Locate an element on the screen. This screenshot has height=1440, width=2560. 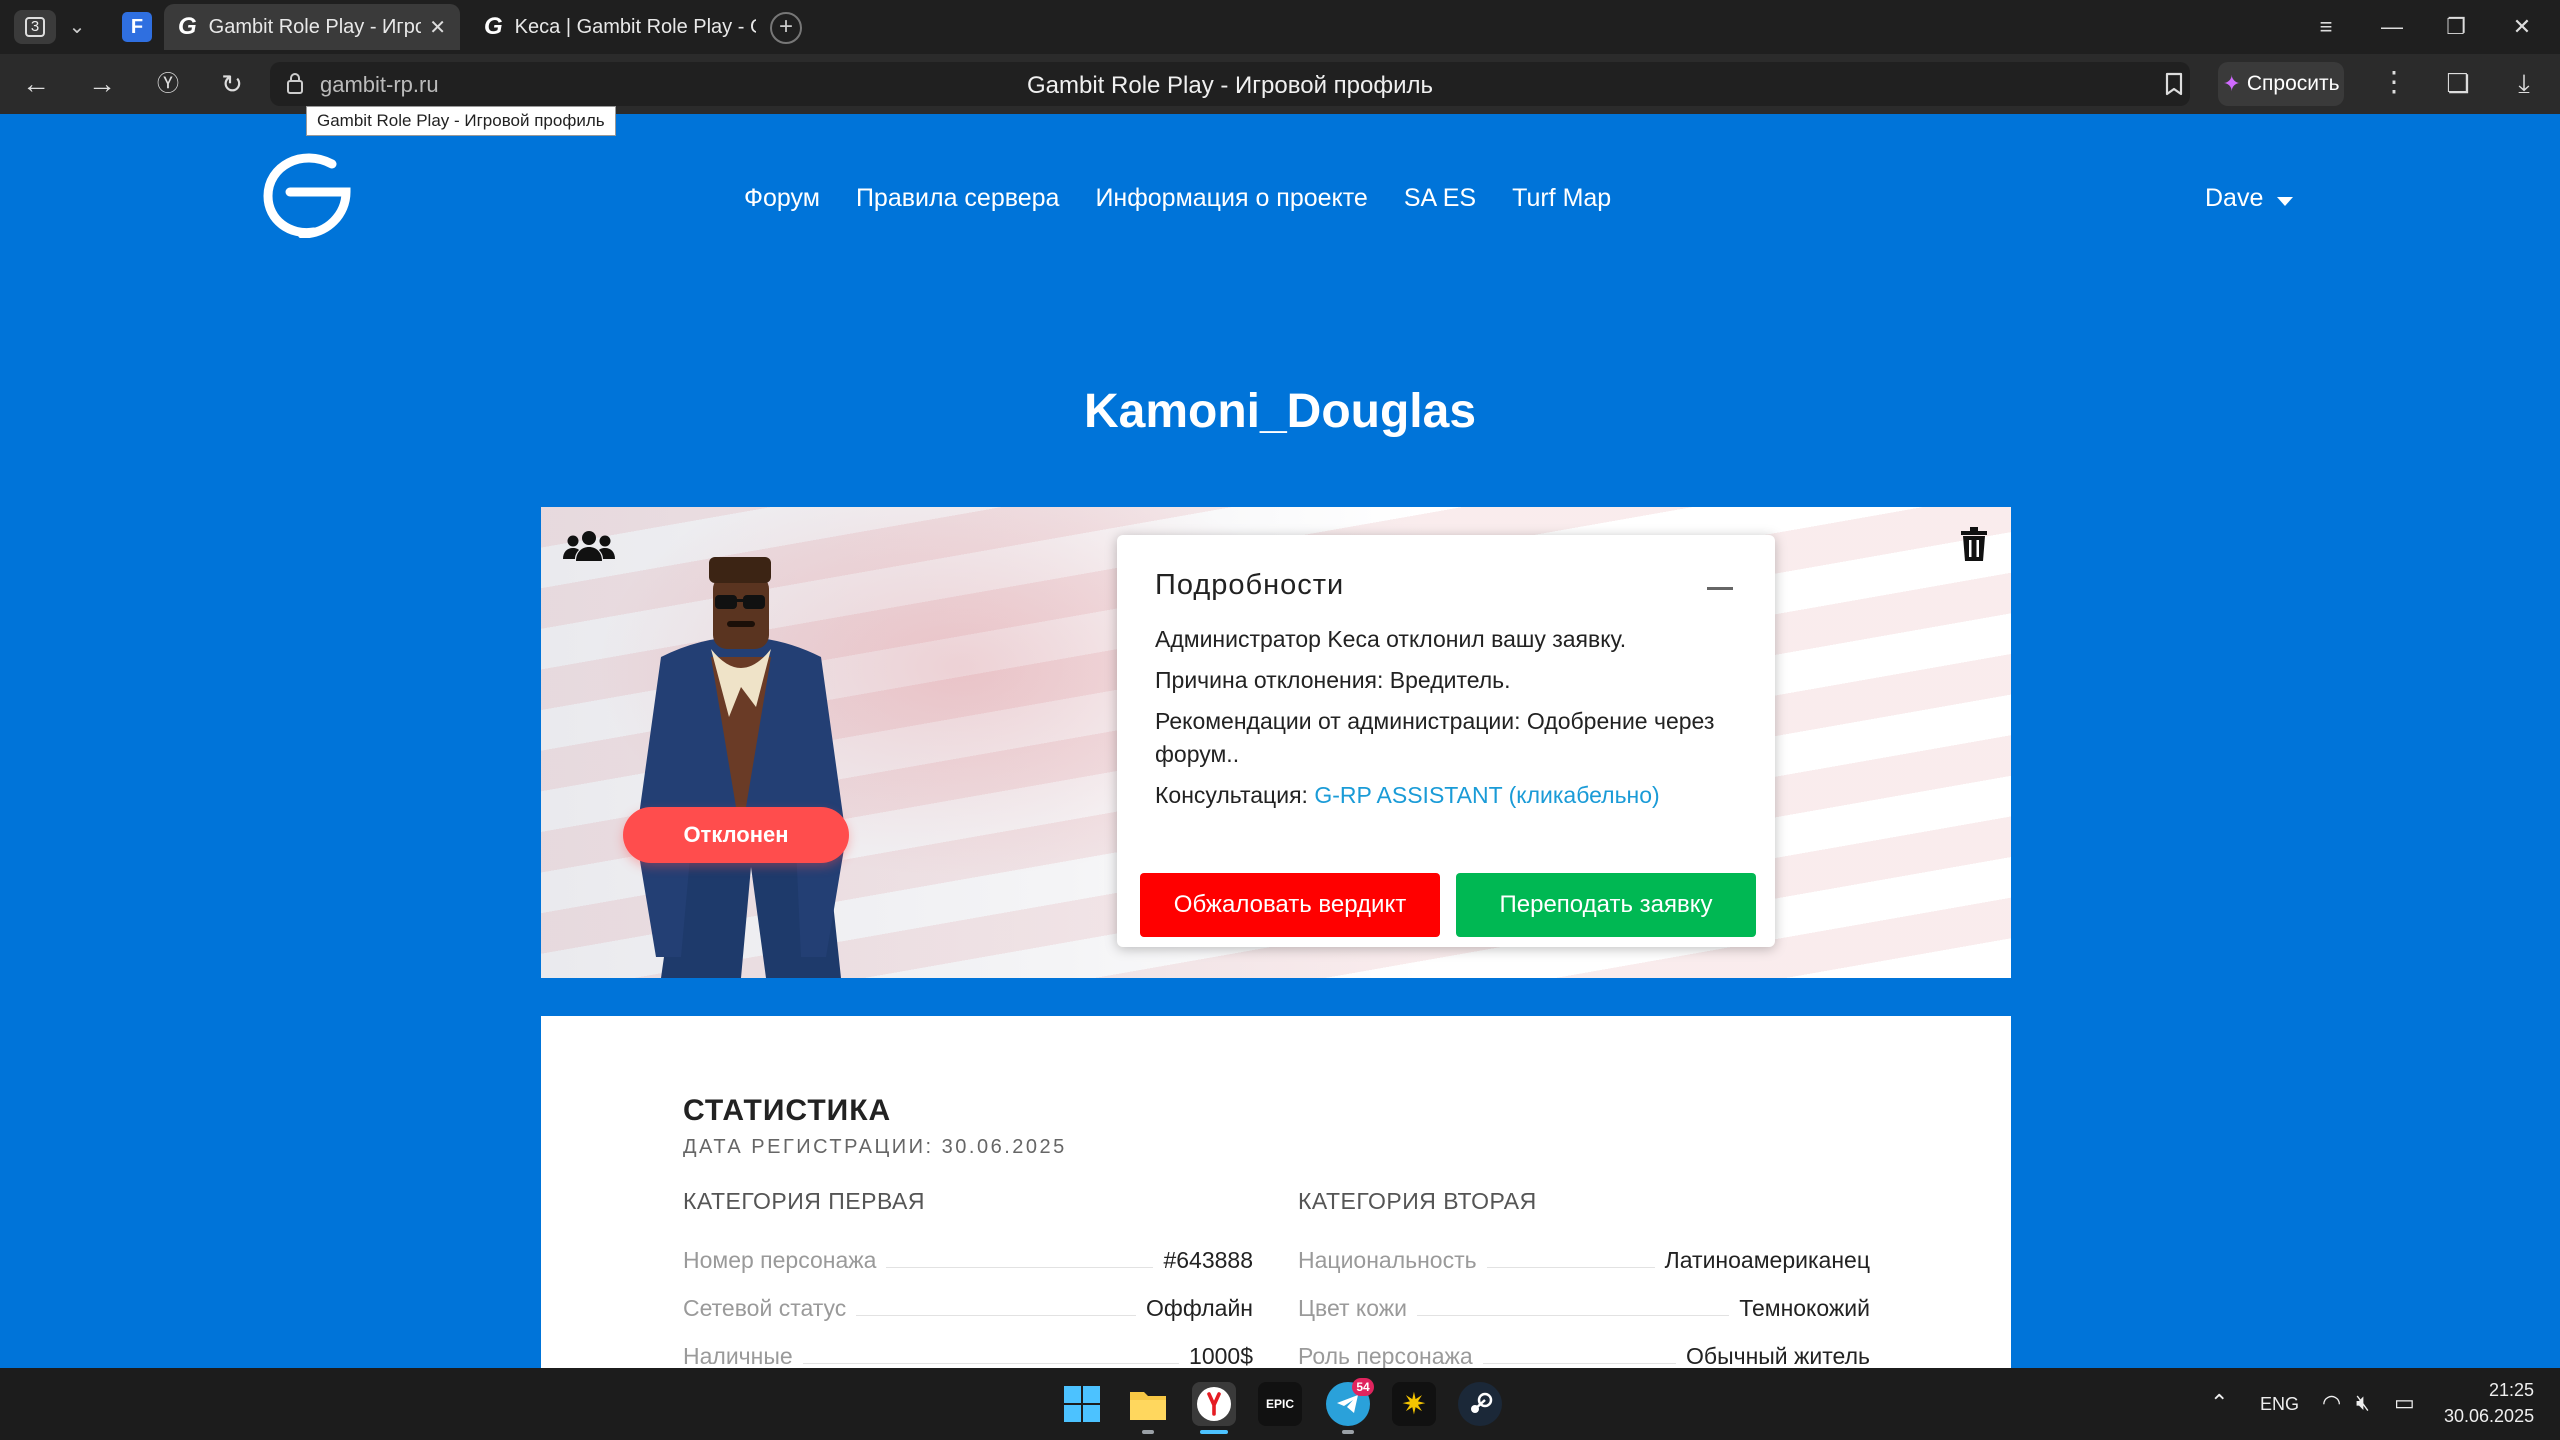
stat-label: Национальность is located at coordinates (1387, 1260).